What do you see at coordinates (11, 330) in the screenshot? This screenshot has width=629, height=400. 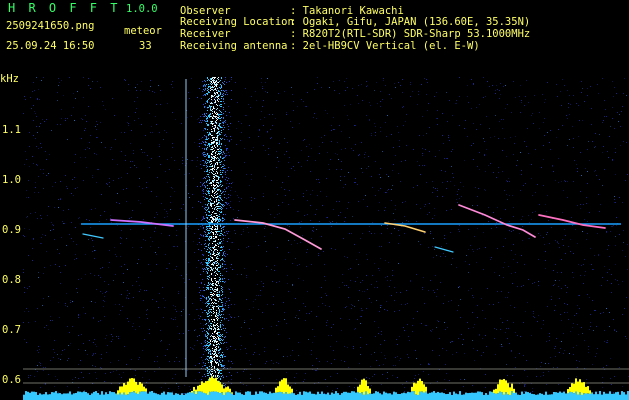 I see `y-tick-label: 0.7` at bounding box center [11, 330].